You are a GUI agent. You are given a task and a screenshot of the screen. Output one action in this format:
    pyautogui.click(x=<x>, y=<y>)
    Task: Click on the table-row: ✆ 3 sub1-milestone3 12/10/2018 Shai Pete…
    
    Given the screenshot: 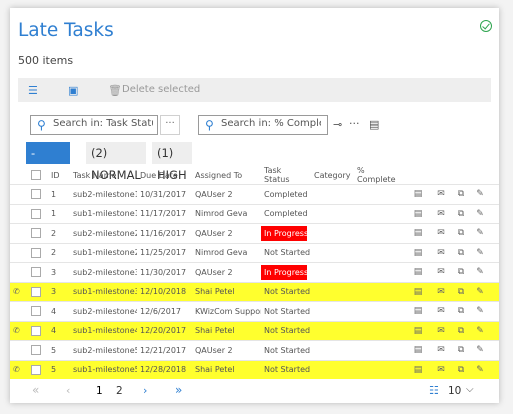 What is the action you would take?
    pyautogui.click(x=254, y=291)
    